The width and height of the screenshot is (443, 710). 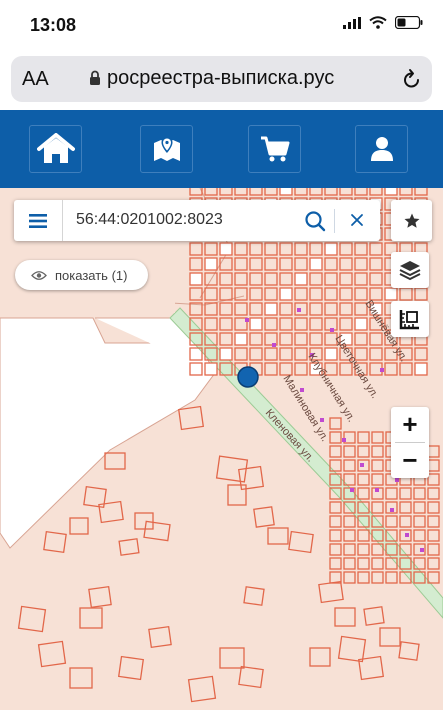 What do you see at coordinates (315, 221) in the screenshot?
I see `search-icon` at bounding box center [315, 221].